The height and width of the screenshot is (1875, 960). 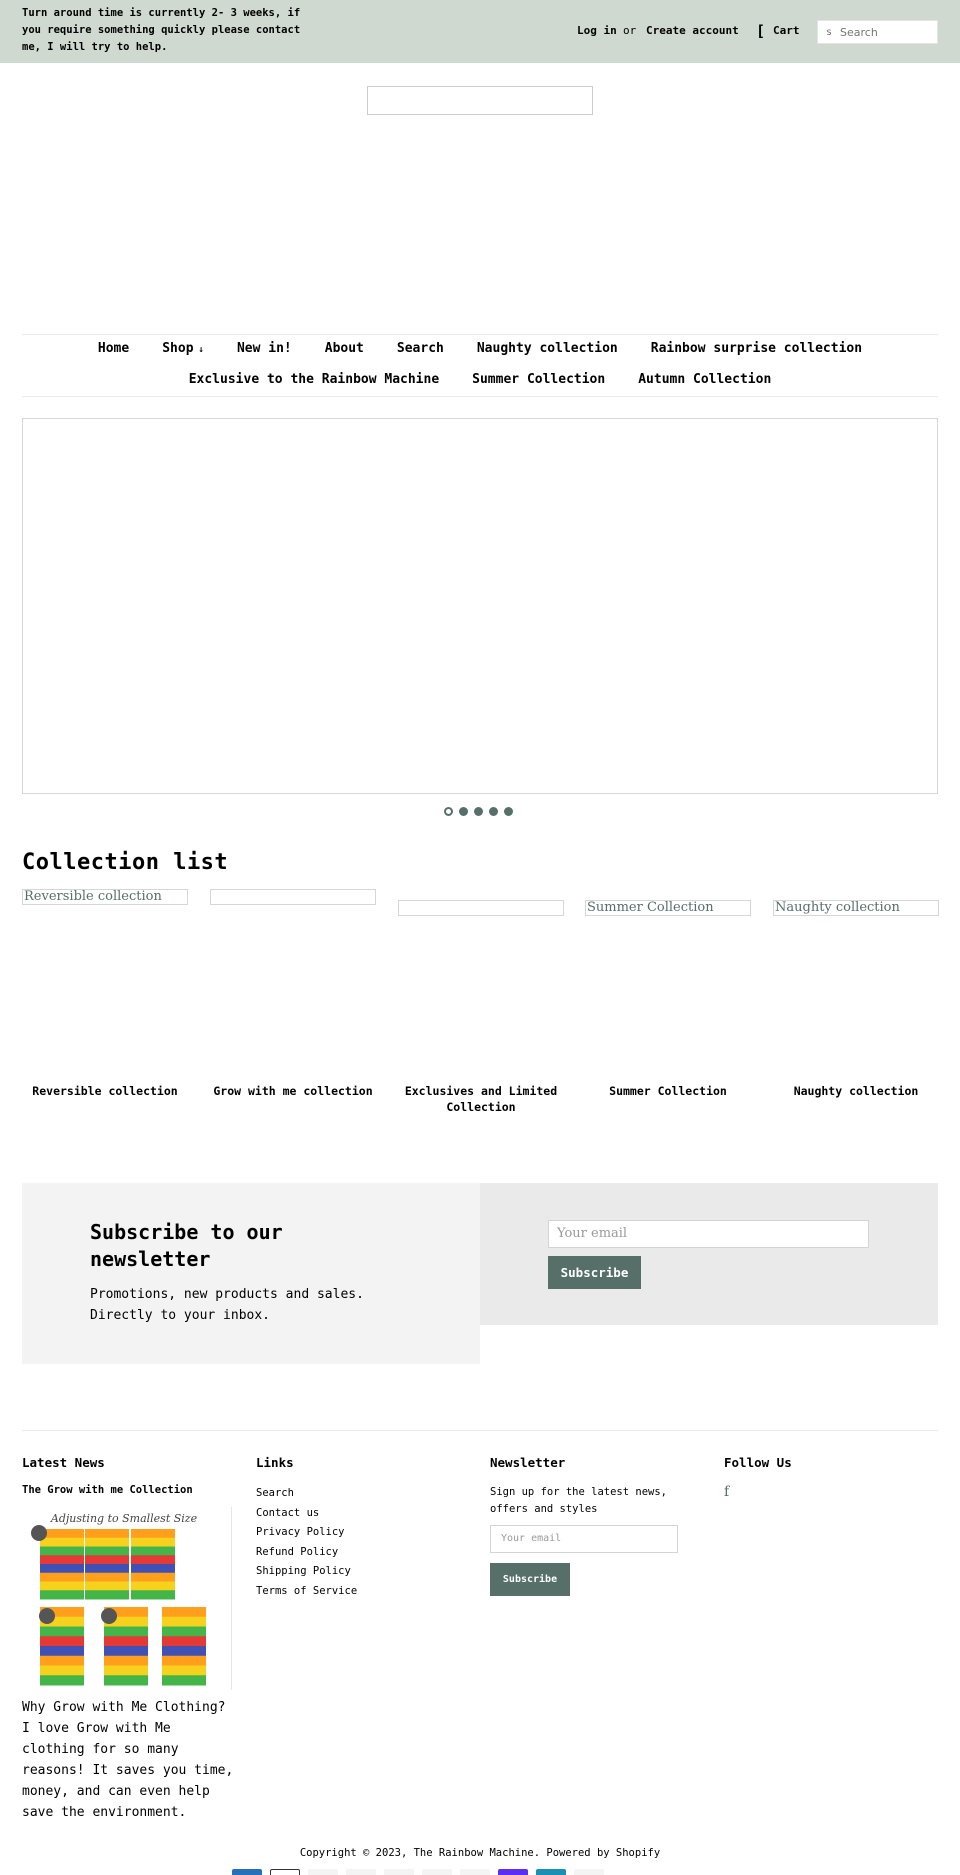 I want to click on news-image-caption: Adjusting to Smallest Size, so click(x=124, y=1518).